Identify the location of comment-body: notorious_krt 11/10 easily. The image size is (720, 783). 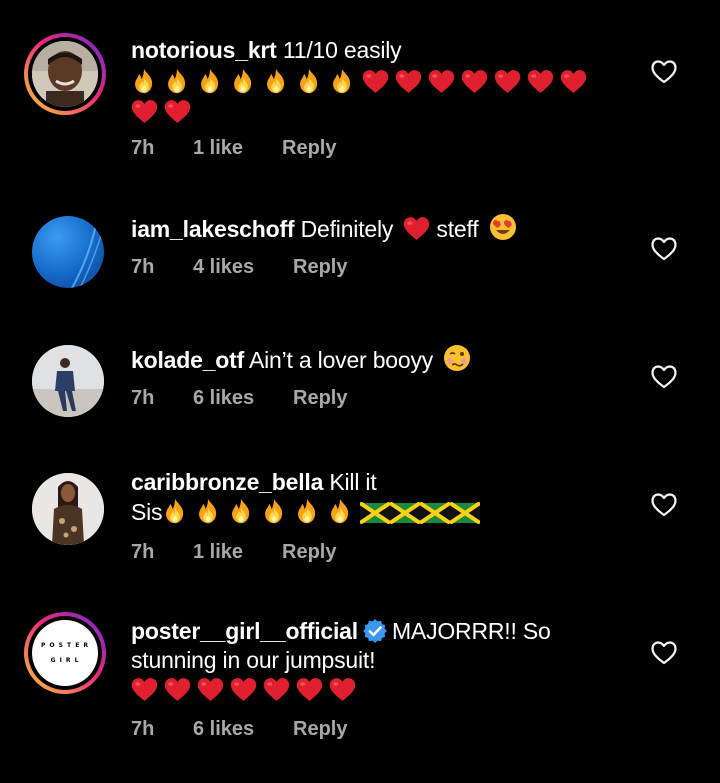
(381, 81).